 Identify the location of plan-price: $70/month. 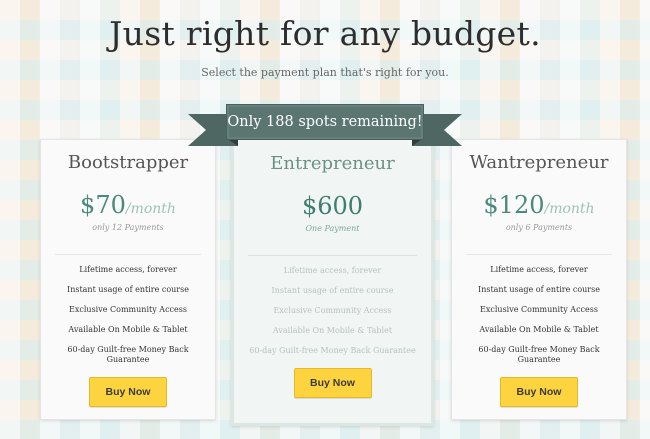
(128, 206).